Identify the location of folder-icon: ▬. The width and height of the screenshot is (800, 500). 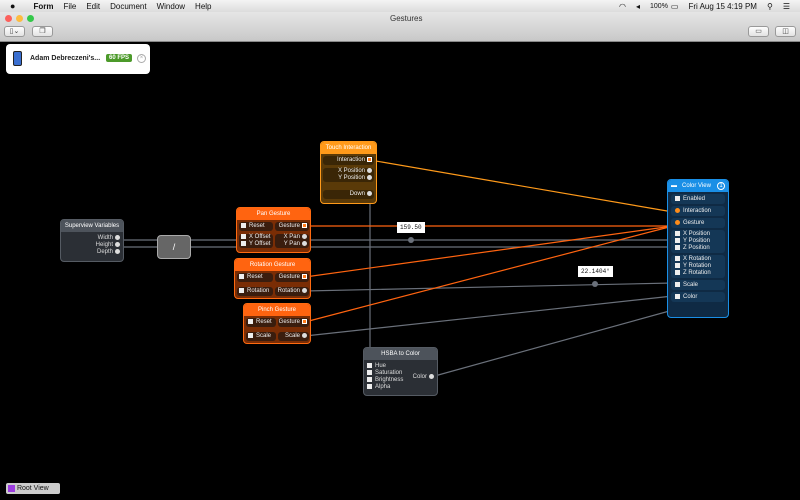
(674, 186).